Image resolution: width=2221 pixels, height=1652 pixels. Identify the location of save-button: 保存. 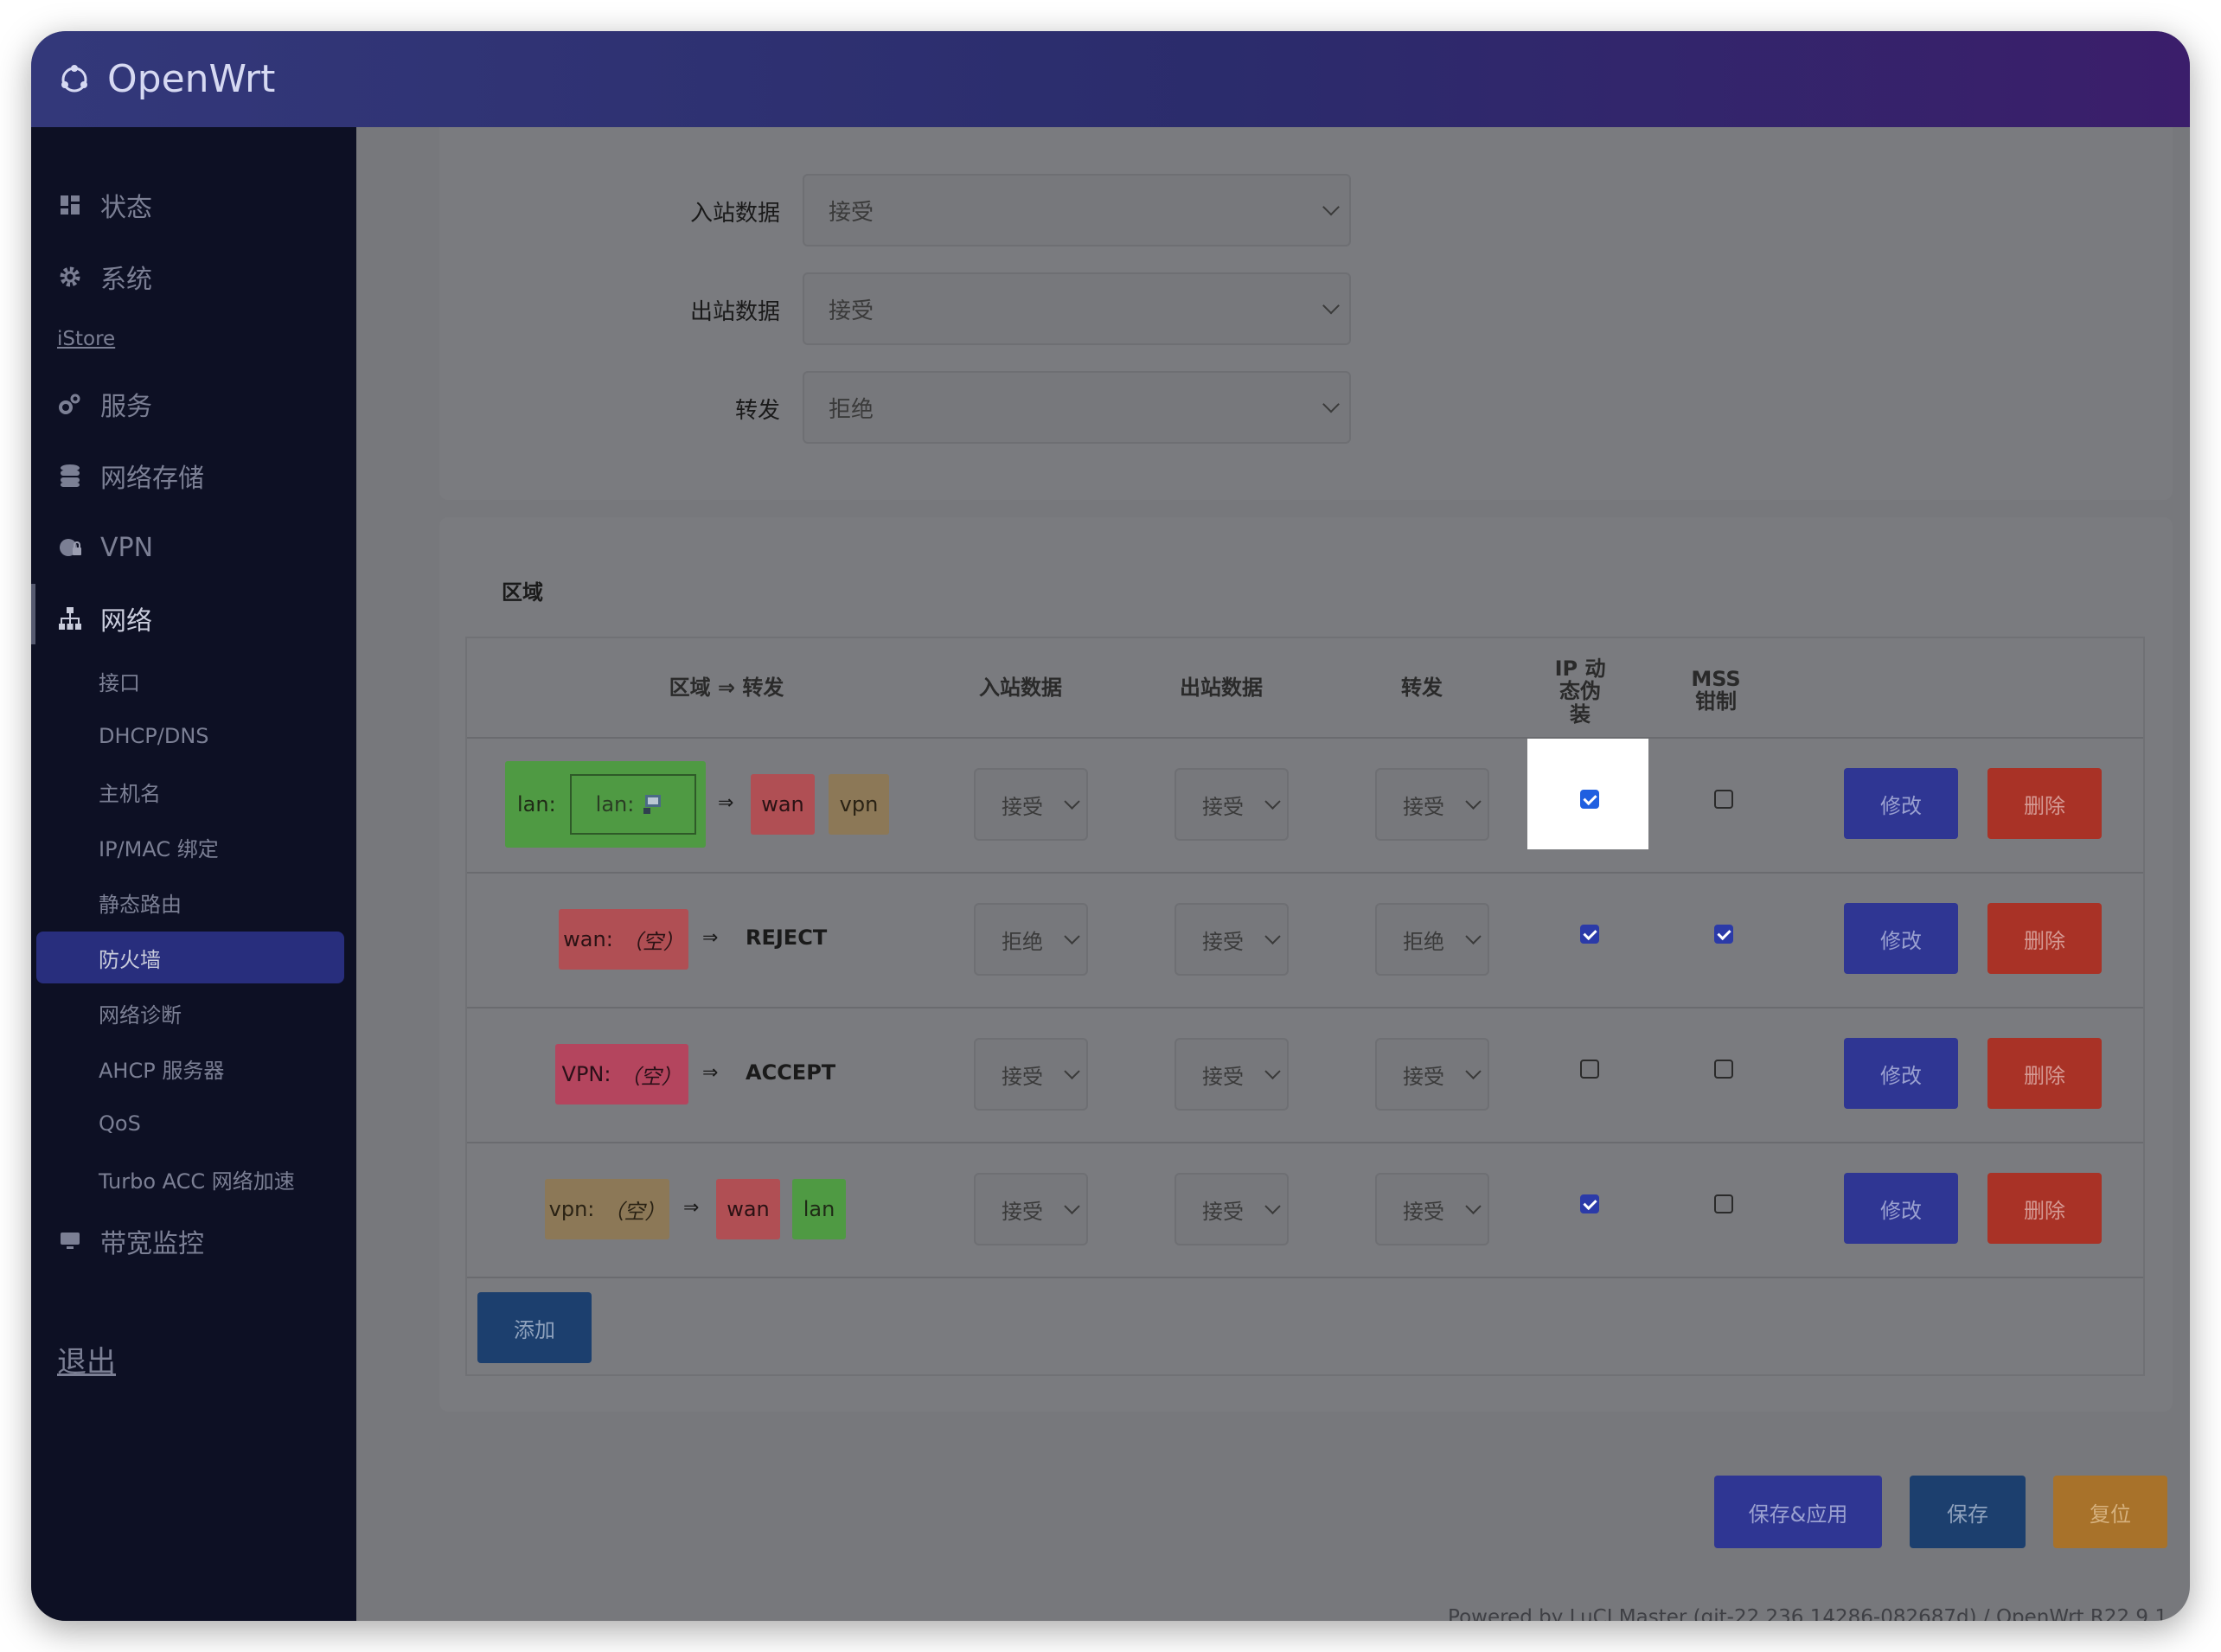
(1968, 1512).